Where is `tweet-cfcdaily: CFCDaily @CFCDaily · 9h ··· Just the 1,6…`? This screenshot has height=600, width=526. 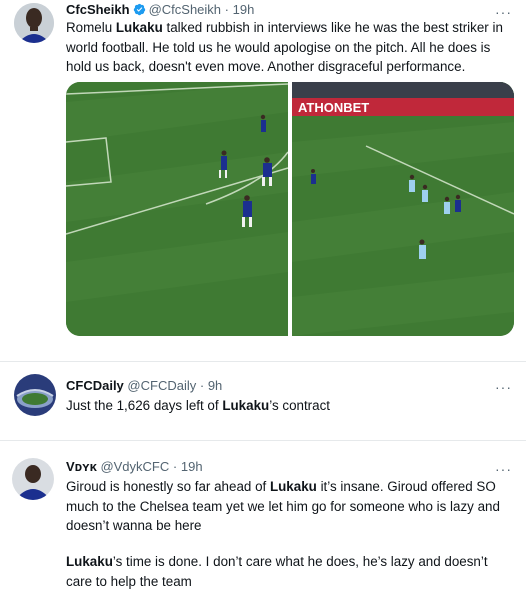 tweet-cfcdaily: CFCDaily @CFCDaily · 9h ··· Just the 1,6… is located at coordinates (263, 395).